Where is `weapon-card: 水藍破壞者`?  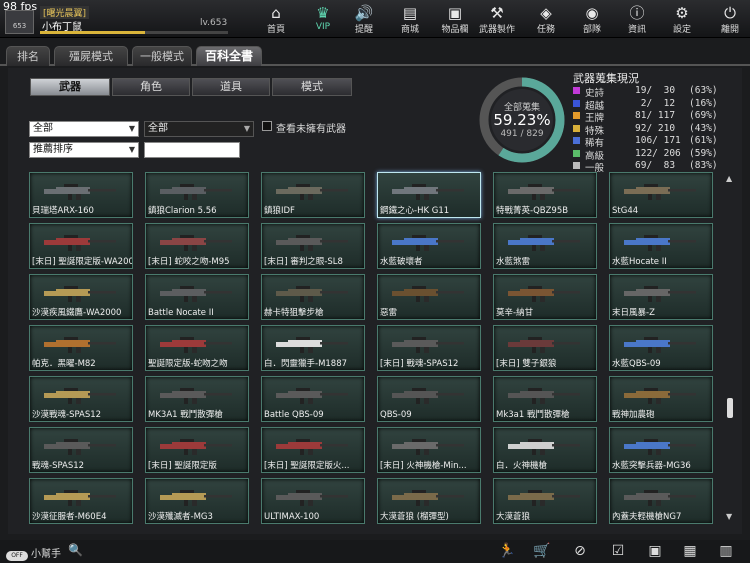 weapon-card: 水藍破壞者 is located at coordinates (429, 246).